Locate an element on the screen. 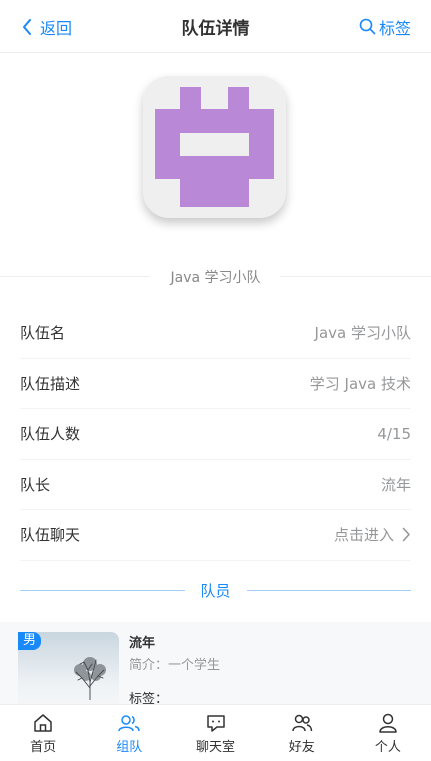  tab-profile: 个人 is located at coordinates (388, 733).